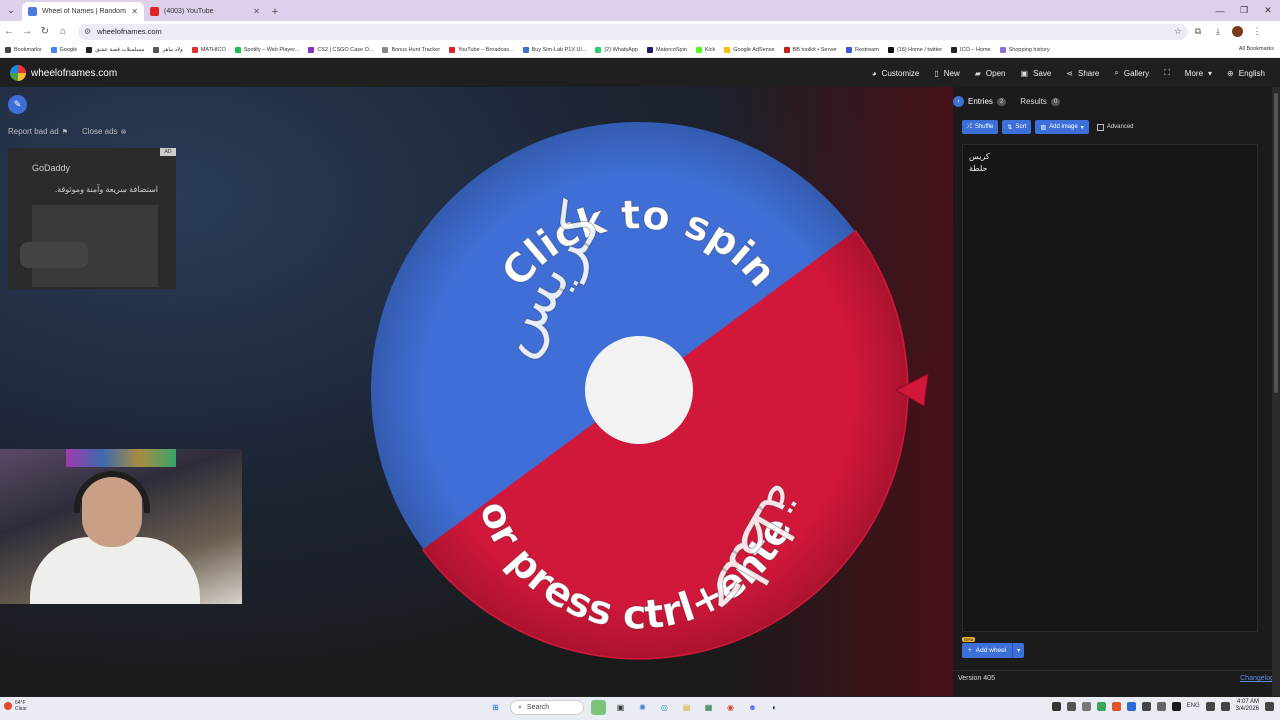 The height and width of the screenshot is (720, 1280). Describe the element at coordinates (1198, 31) in the screenshot. I see `extensions-icon: ⧉` at that location.